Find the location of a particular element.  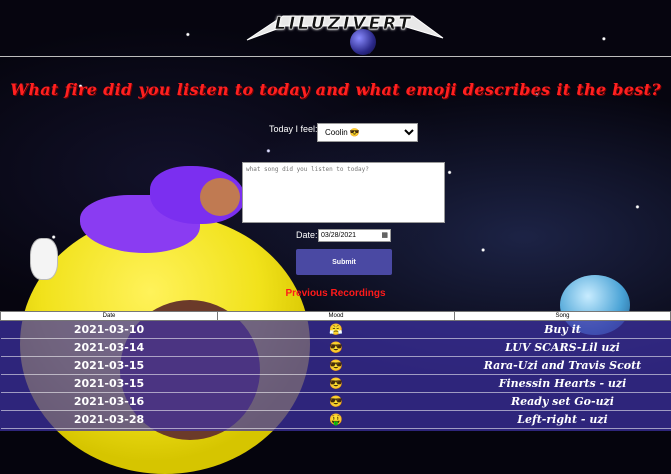

row-date: 2021-03-10 is located at coordinates (109, 329).